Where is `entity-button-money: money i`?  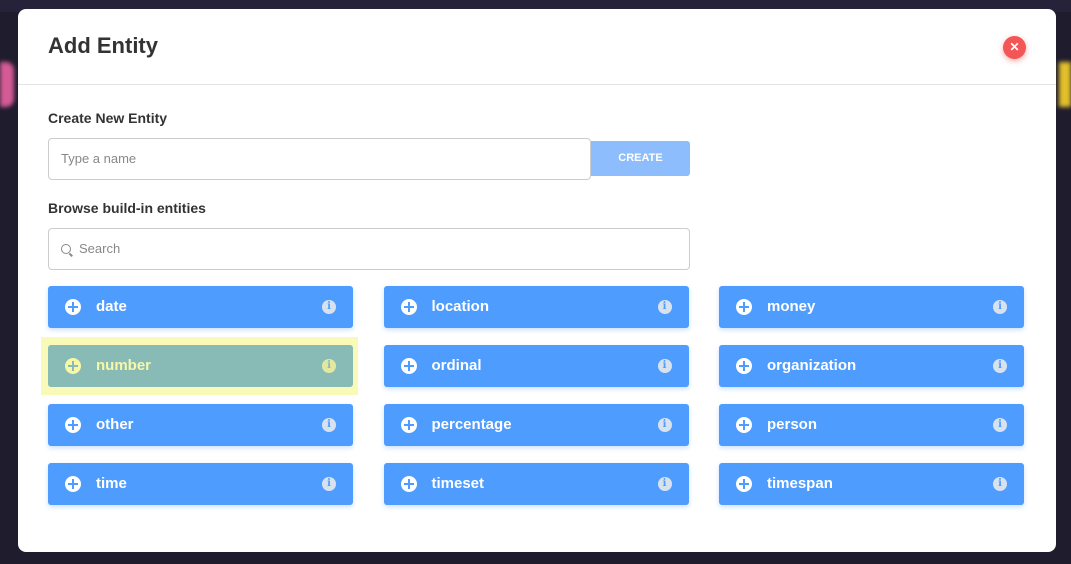
entity-button-money: money i is located at coordinates (871, 307).